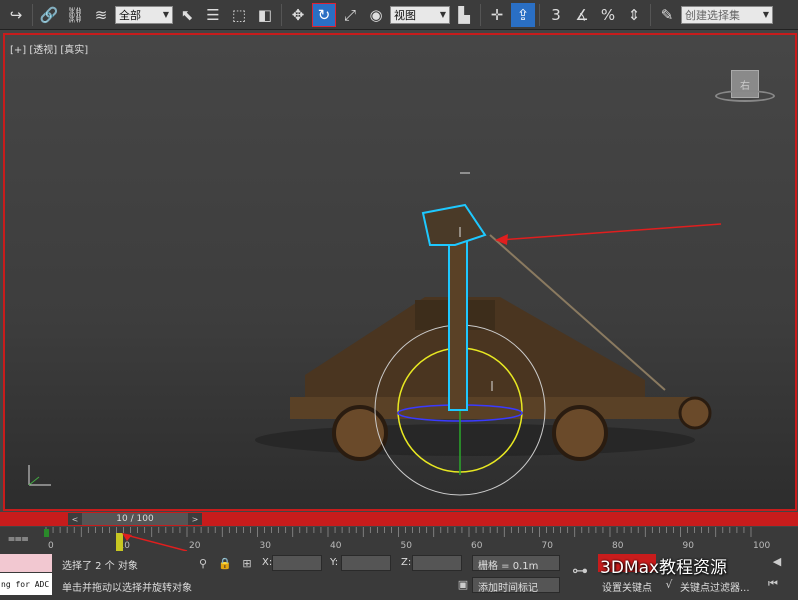 The width and height of the screenshot is (798, 600). Describe the element at coordinates (247, 563) in the screenshot. I see `absolute-mode-icon: ⊞` at that location.